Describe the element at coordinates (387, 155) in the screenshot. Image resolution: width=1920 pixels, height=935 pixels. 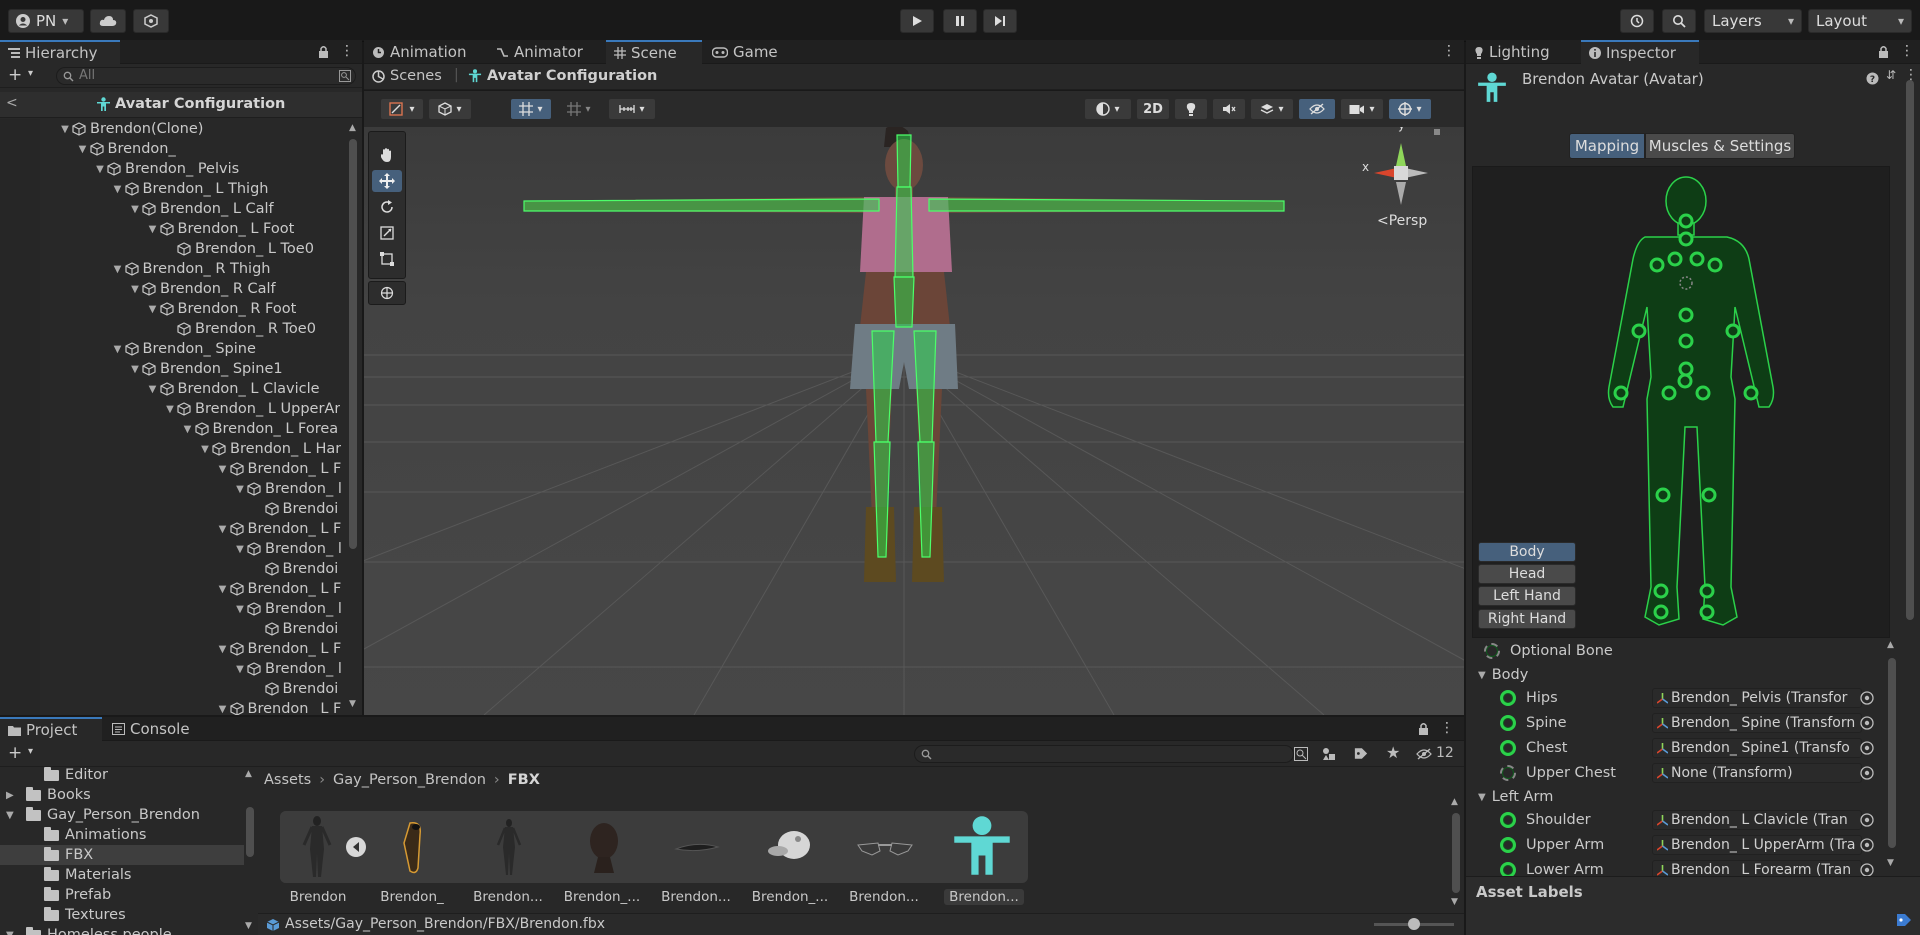
I see `hand-tool` at that location.